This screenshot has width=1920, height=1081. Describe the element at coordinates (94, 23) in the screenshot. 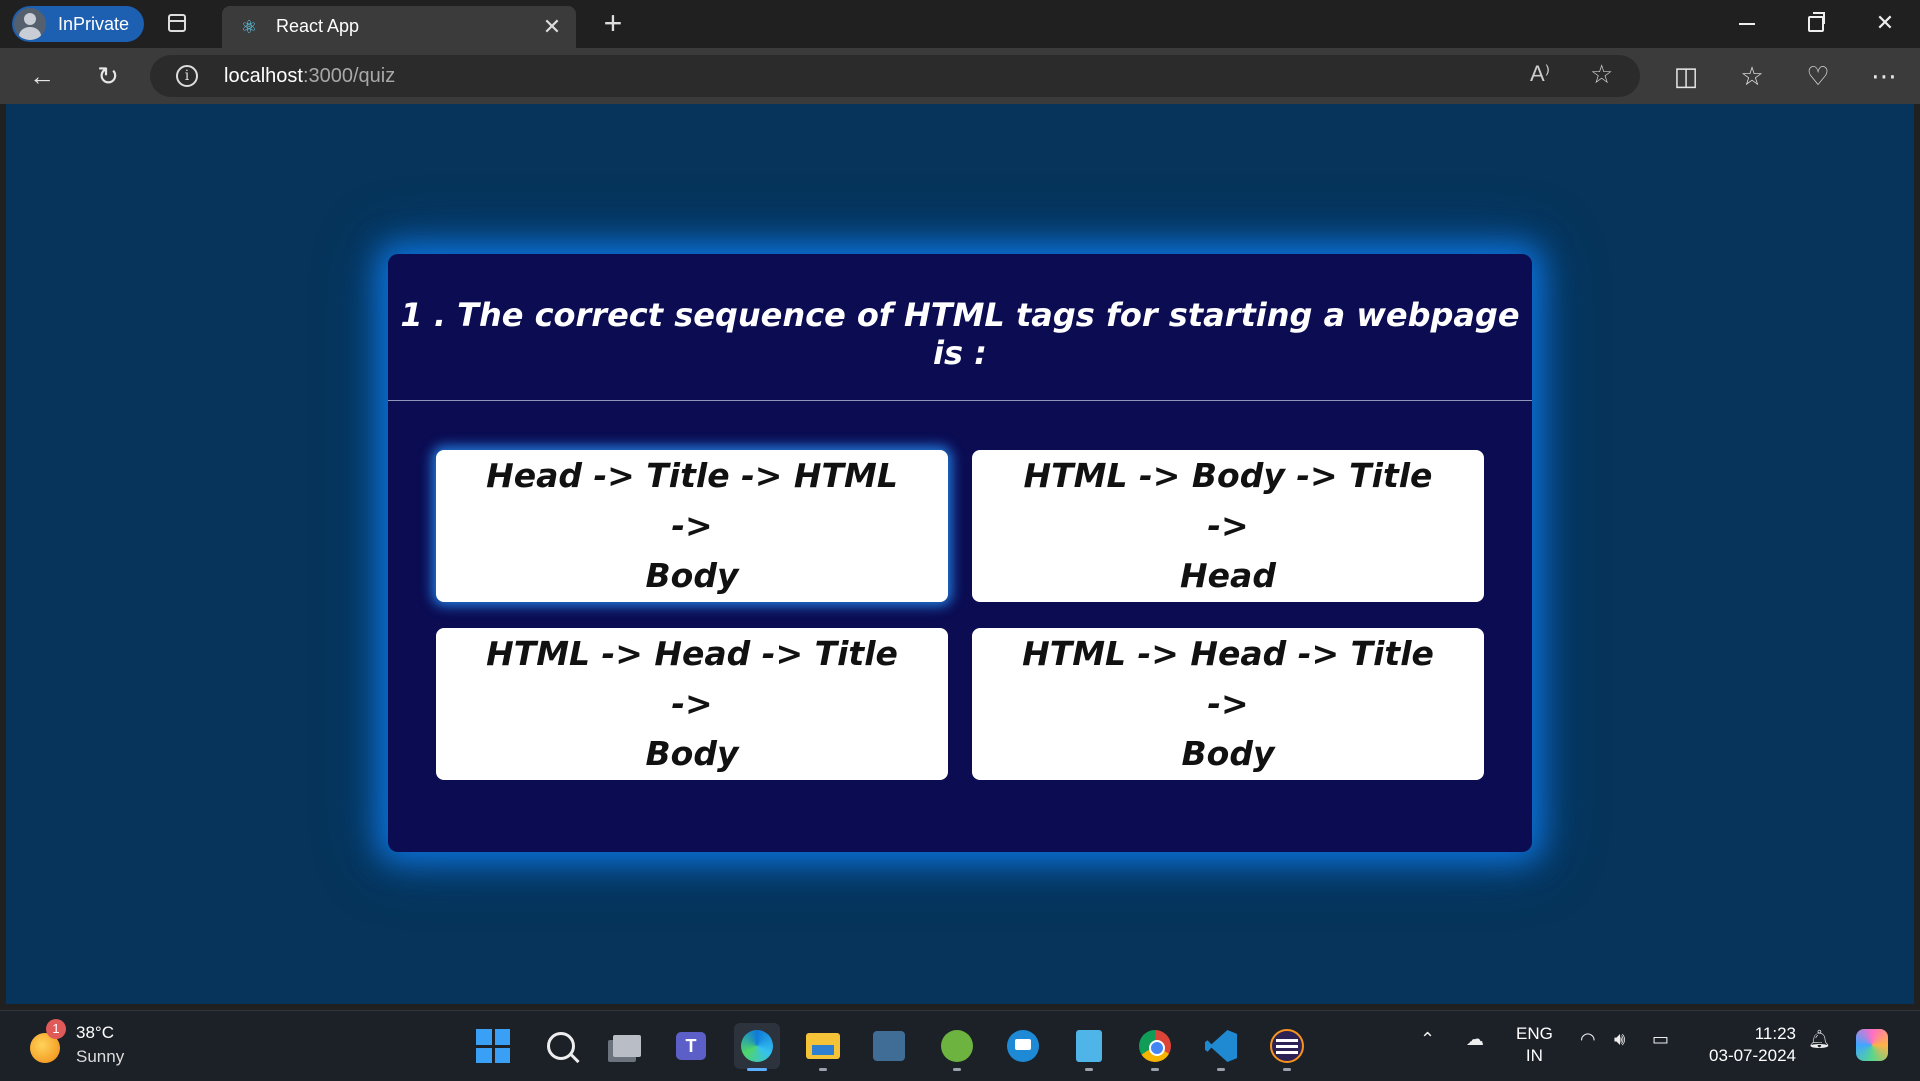

I see `inprivate-label: InPrivate` at that location.